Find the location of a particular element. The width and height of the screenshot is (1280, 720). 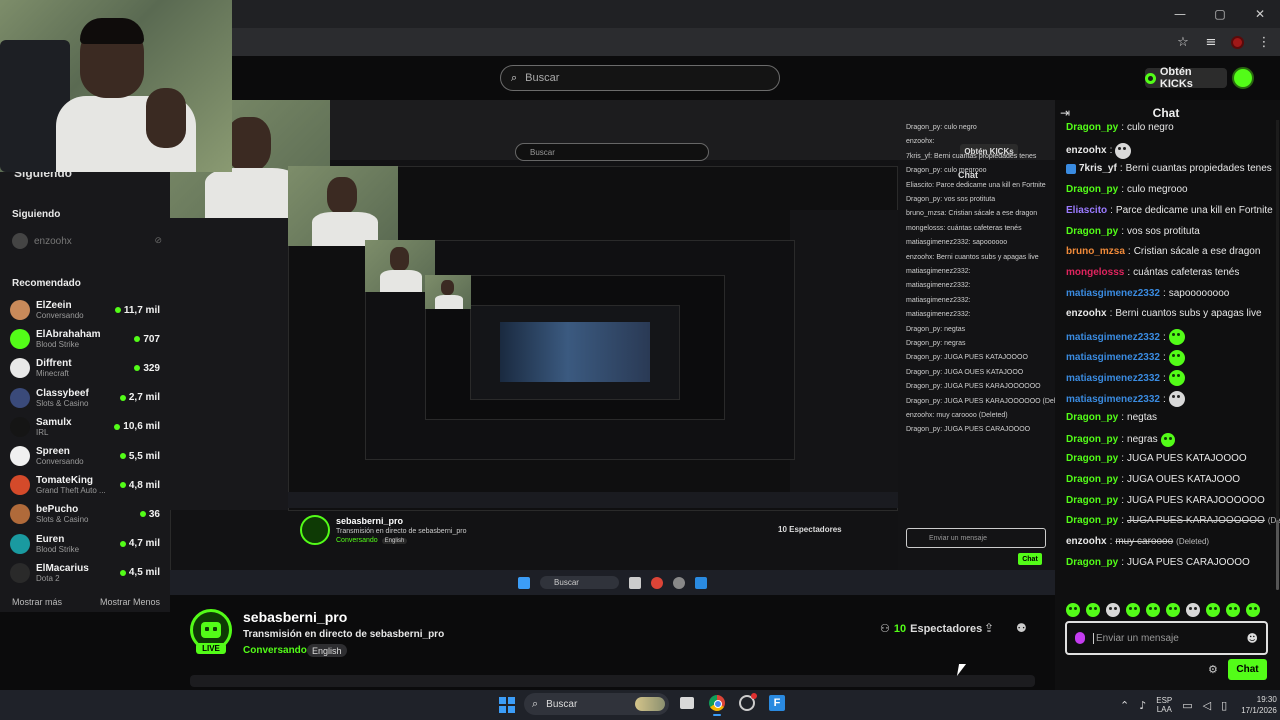

chat-message: Dragon_py: JUGA PUES CARAJOOOO is located at coordinates (1166, 562).